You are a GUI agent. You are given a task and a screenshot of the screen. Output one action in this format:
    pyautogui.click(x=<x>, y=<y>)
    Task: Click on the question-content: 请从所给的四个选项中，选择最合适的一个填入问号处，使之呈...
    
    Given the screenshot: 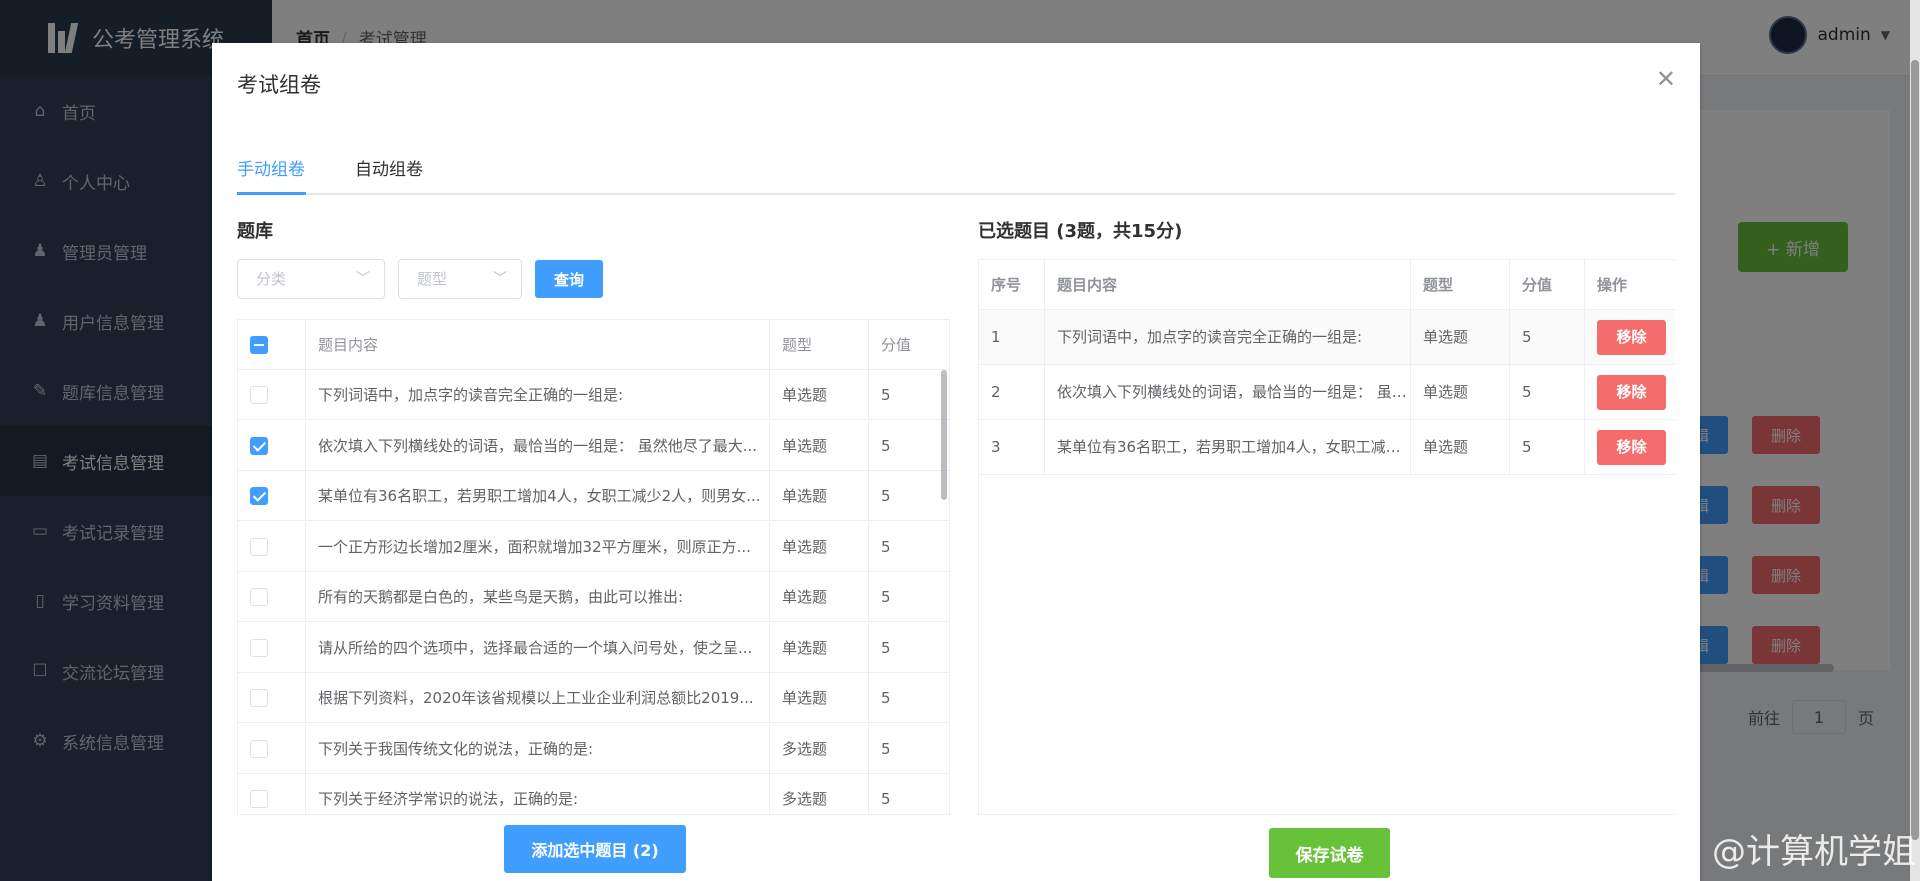 What is the action you would take?
    pyautogui.click(x=538, y=647)
    